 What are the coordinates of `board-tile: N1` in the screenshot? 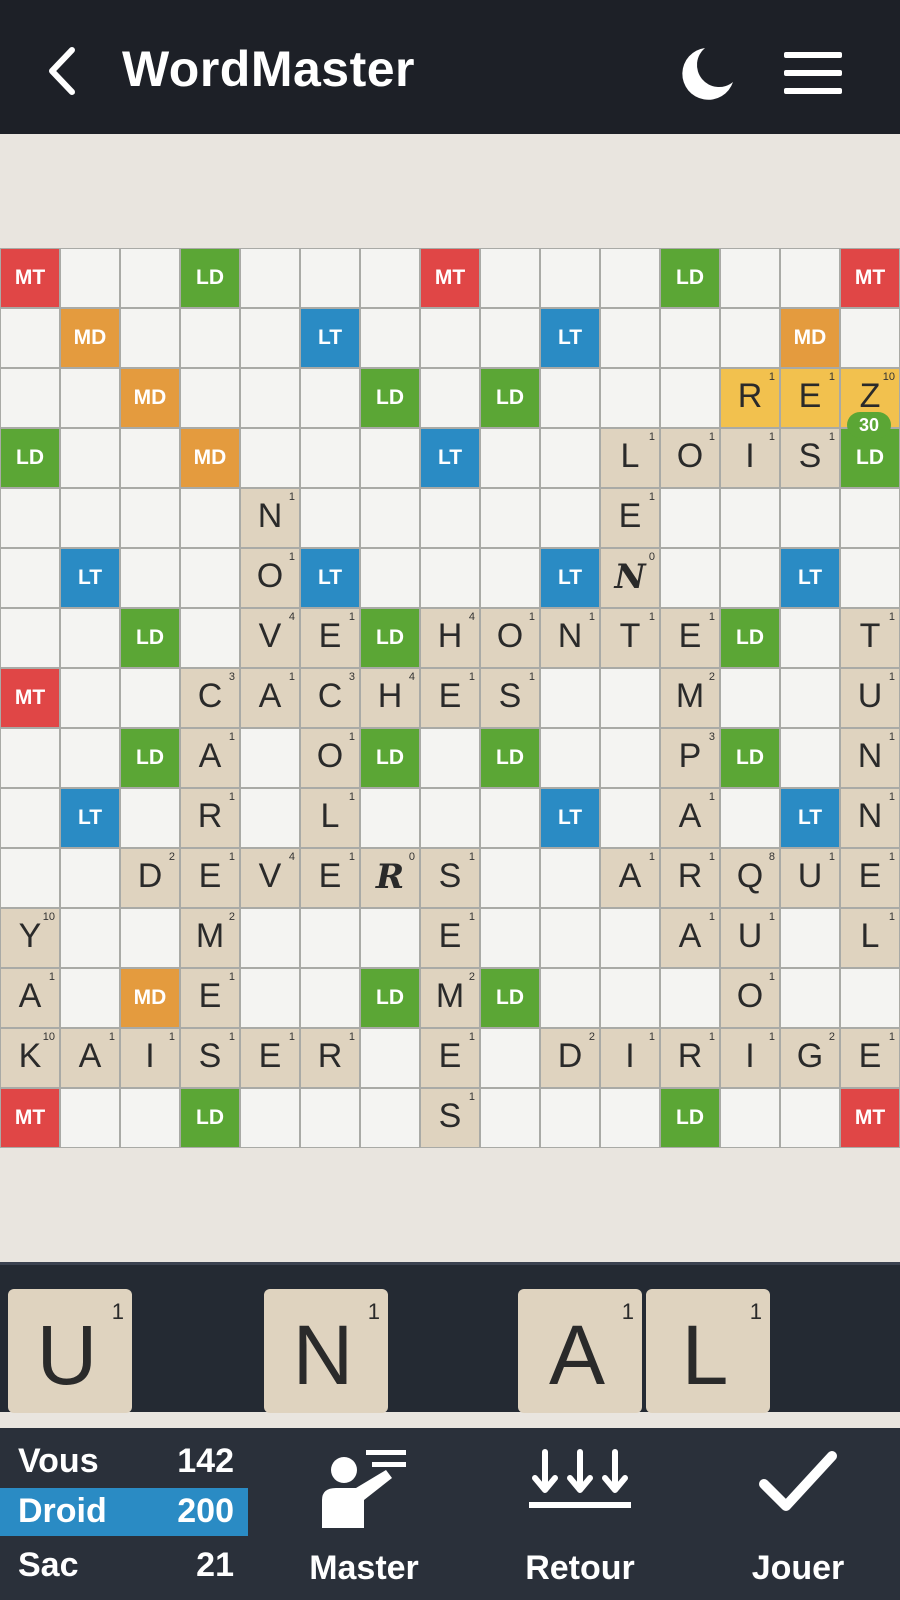 It's located at (570, 638).